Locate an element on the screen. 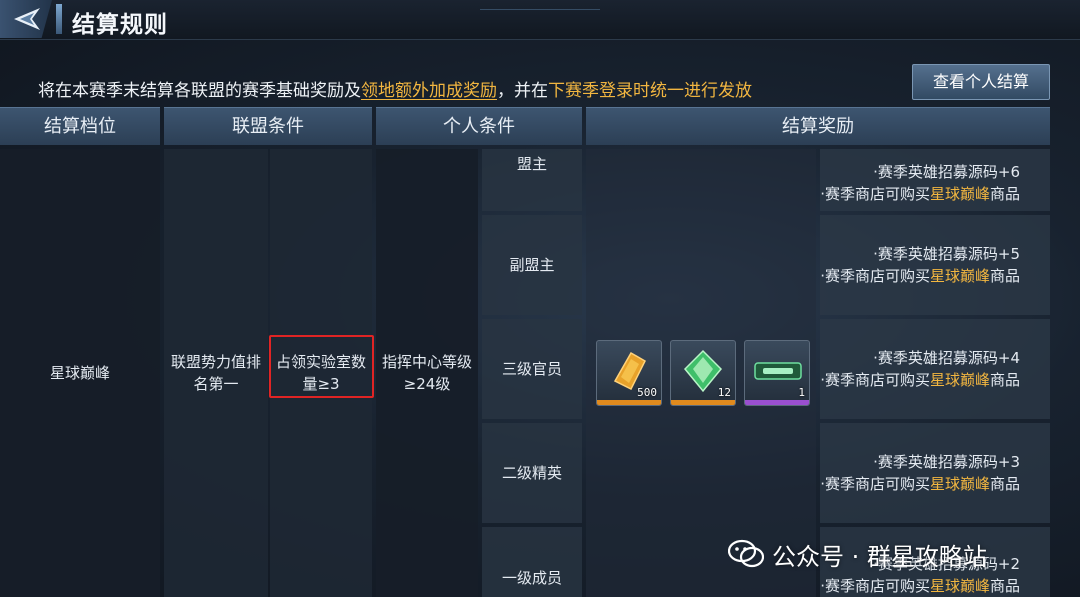 The height and width of the screenshot is (597, 1080). header-personal-condition: 个人条件 is located at coordinates (479, 126).